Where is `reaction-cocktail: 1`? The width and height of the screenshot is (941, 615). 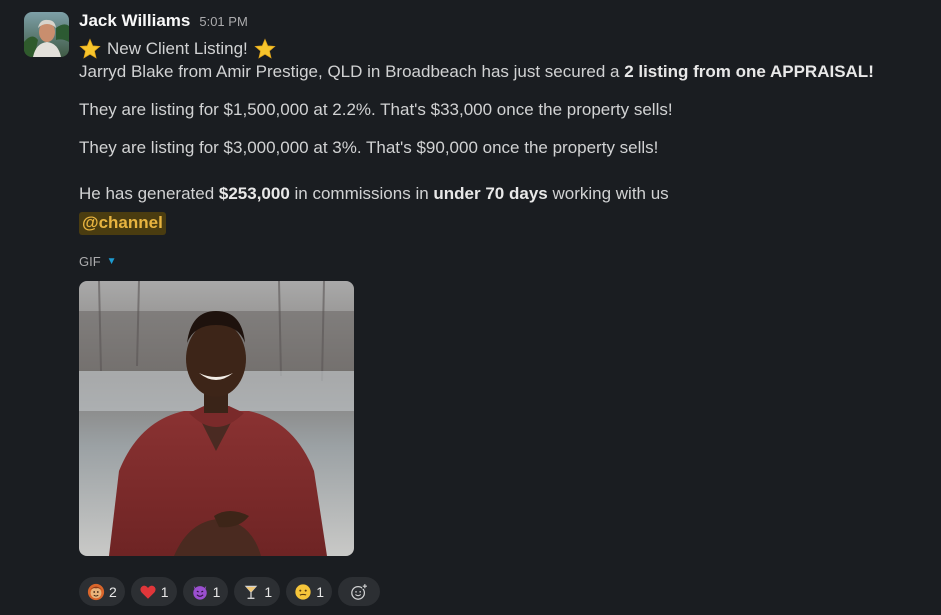
reaction-cocktail: 1 is located at coordinates (257, 591).